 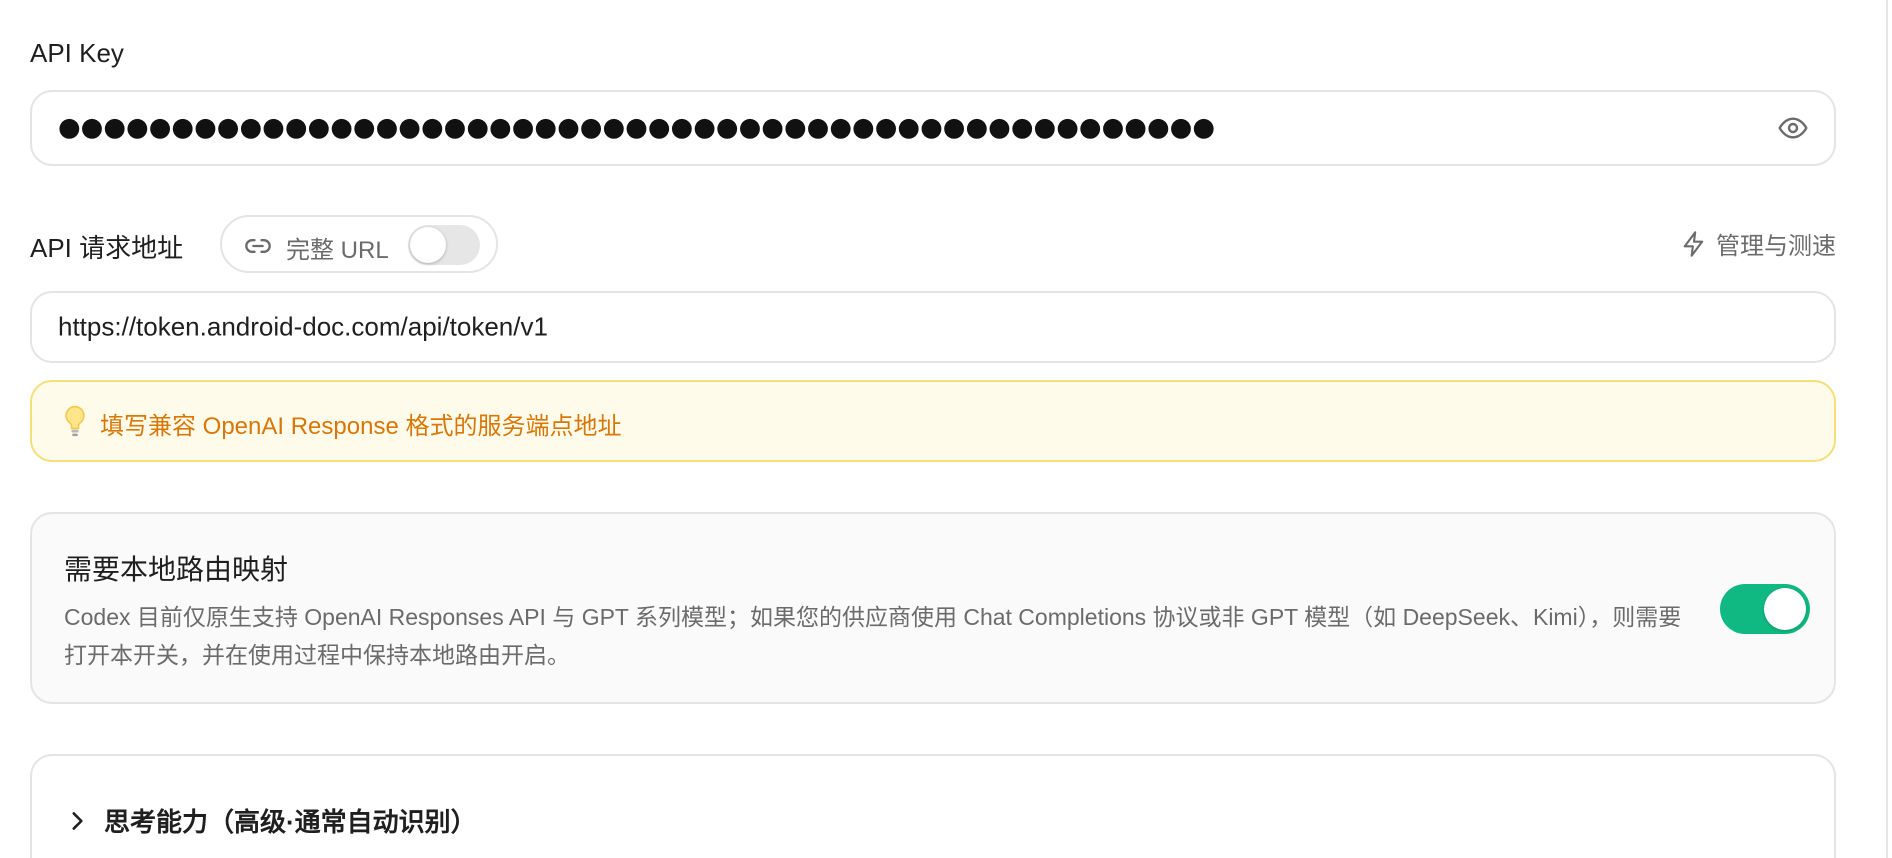 I want to click on manage-link-label: 管理与测速, so click(x=1776, y=246).